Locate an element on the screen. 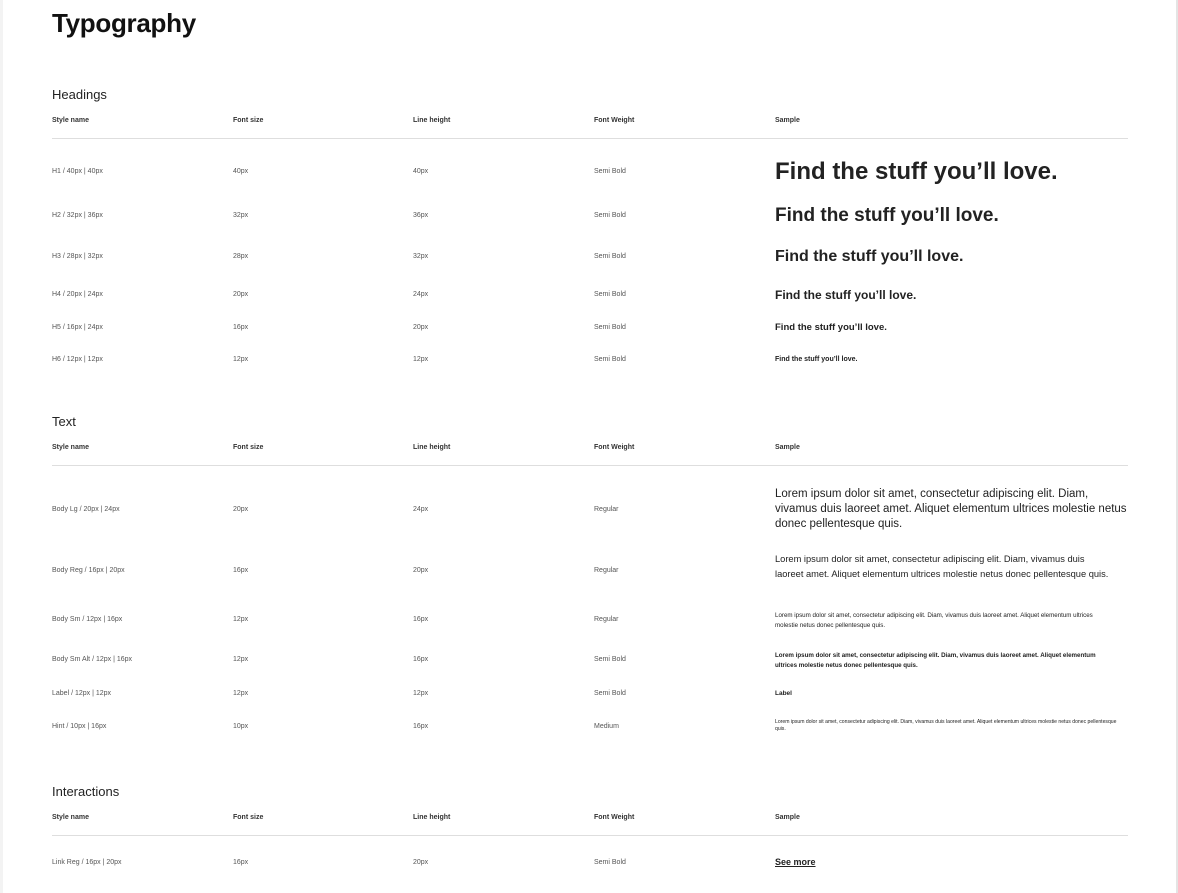  sample-h5: Find the stuff you’ll love. is located at coordinates (831, 327).